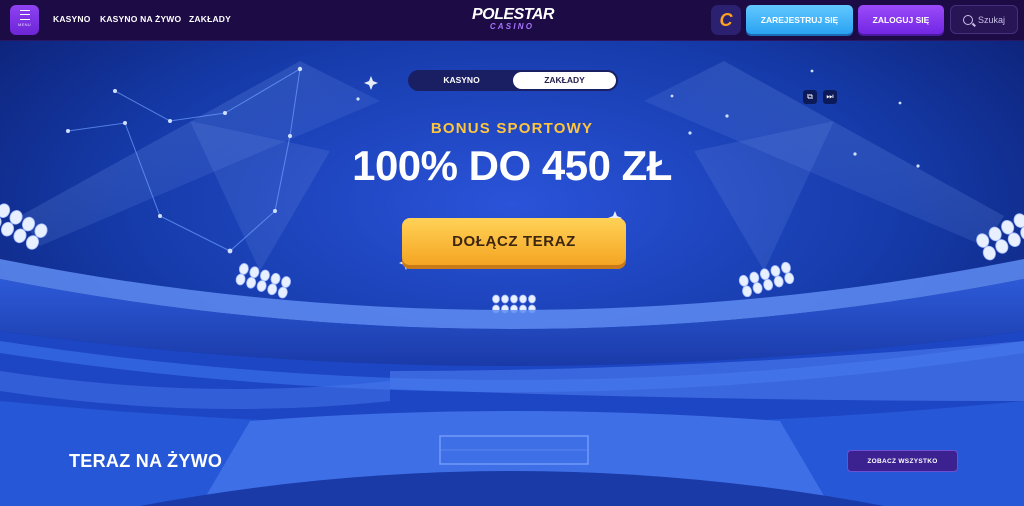 The height and width of the screenshot is (506, 1024). What do you see at coordinates (512, 26) in the screenshot?
I see `logo-sub: CASINO` at bounding box center [512, 26].